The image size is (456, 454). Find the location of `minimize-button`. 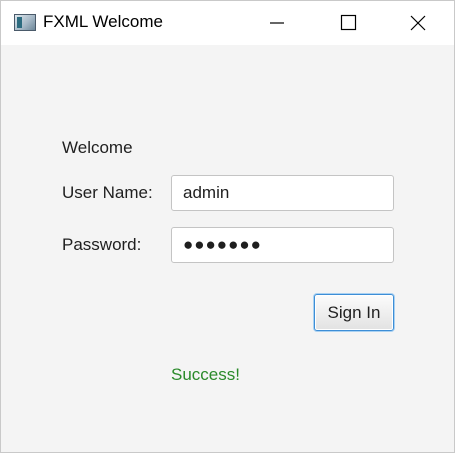

minimize-button is located at coordinates (277, 23).